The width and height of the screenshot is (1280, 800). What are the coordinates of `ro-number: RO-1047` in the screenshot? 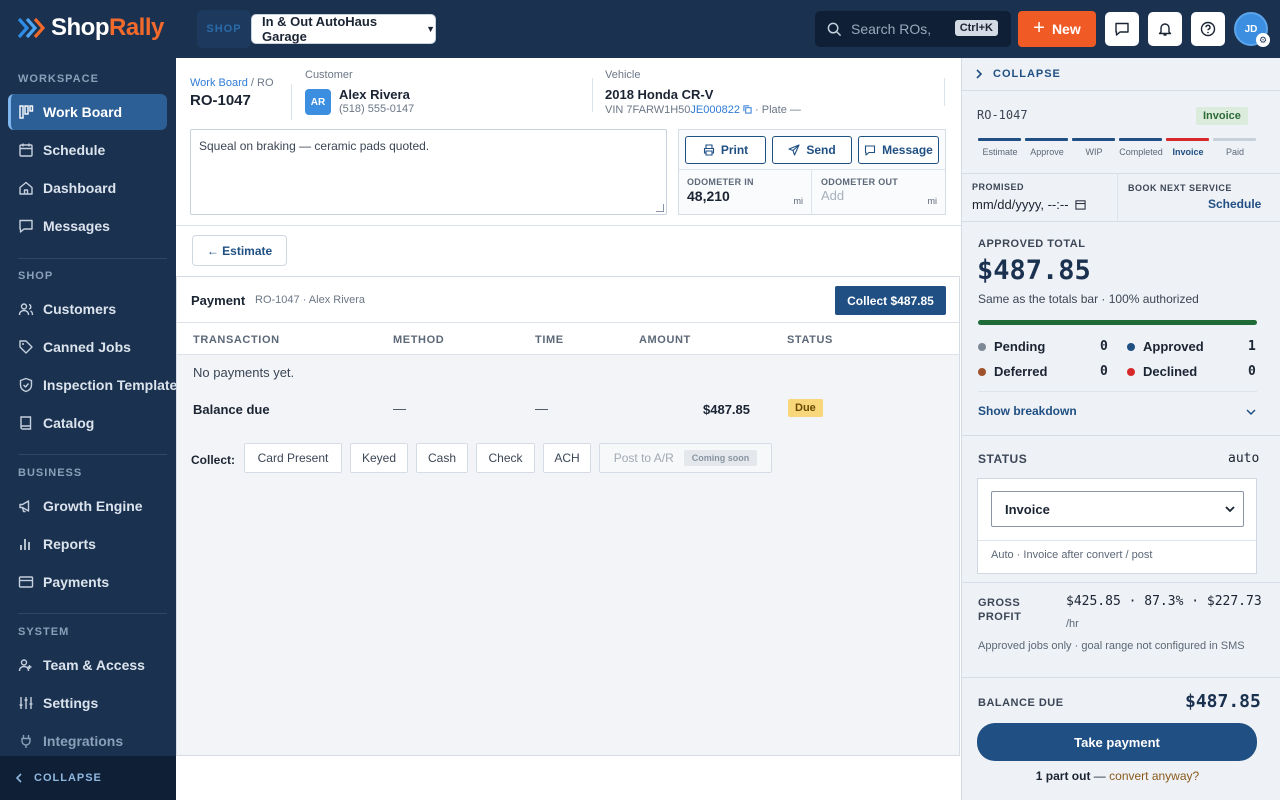 It's located at (220, 100).